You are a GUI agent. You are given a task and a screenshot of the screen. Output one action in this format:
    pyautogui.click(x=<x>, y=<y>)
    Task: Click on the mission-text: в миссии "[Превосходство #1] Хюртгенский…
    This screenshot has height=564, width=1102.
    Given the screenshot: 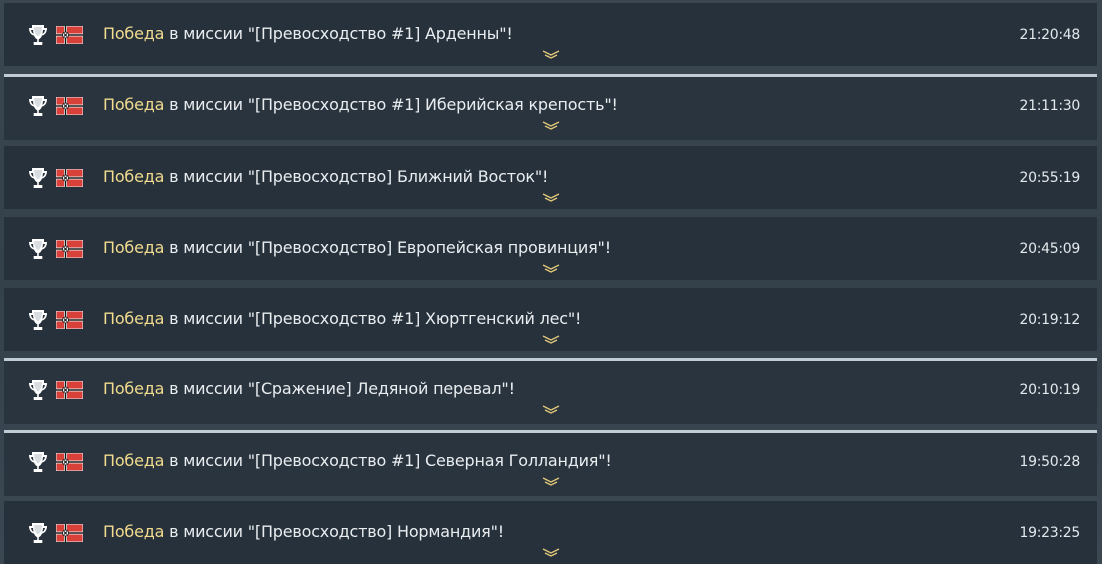 What is the action you would take?
    pyautogui.click(x=373, y=318)
    